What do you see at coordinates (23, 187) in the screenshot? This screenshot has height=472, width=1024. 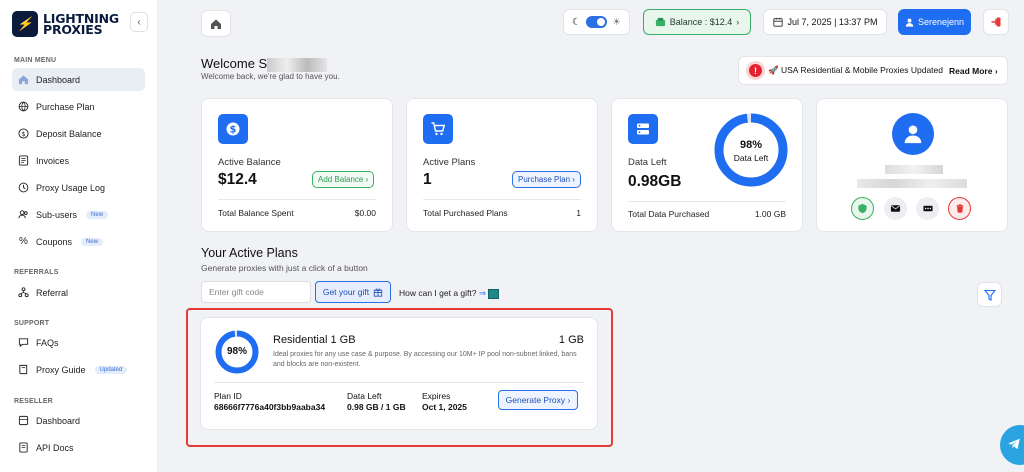 I see `clock-icon` at bounding box center [23, 187].